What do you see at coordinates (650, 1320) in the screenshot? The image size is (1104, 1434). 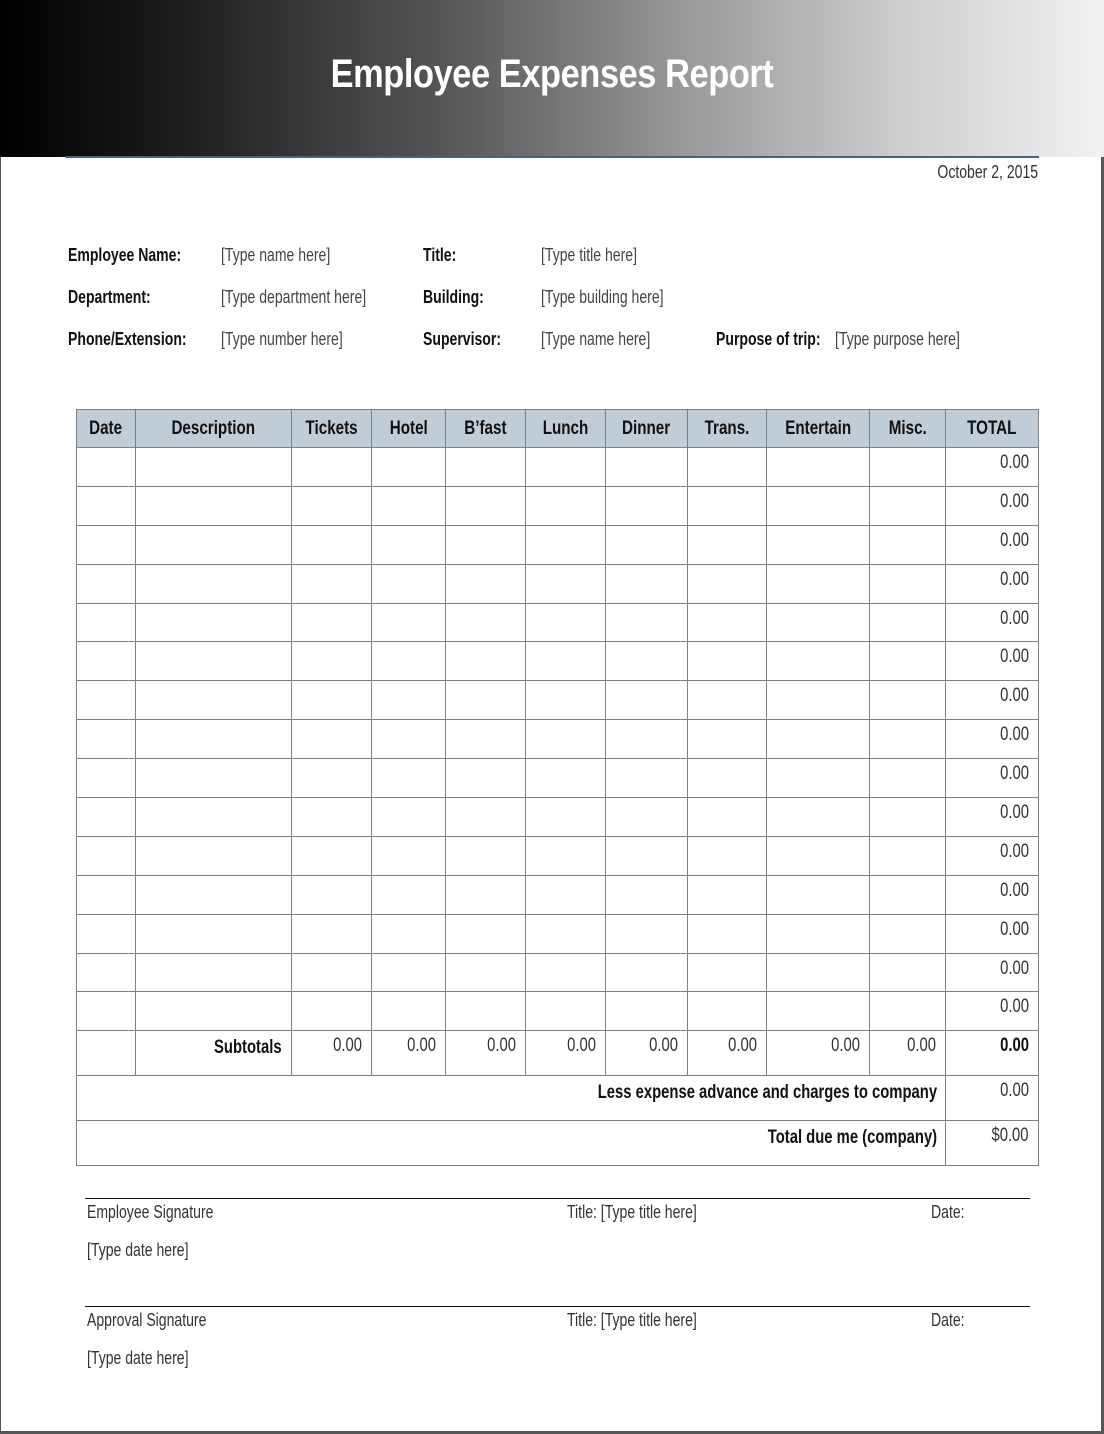 I see `approval-signature-title: Title: [Type title here]` at bounding box center [650, 1320].